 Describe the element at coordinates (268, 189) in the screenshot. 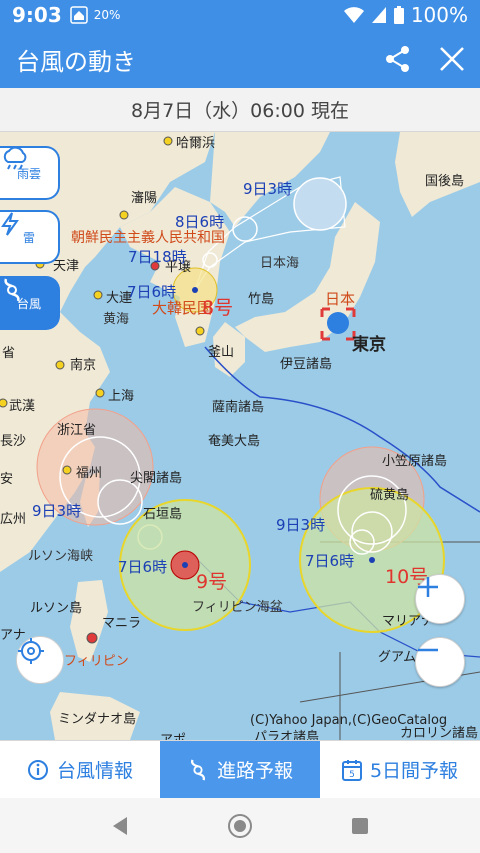

I see `typhoon8-label-9d3h: 9日3時` at that location.